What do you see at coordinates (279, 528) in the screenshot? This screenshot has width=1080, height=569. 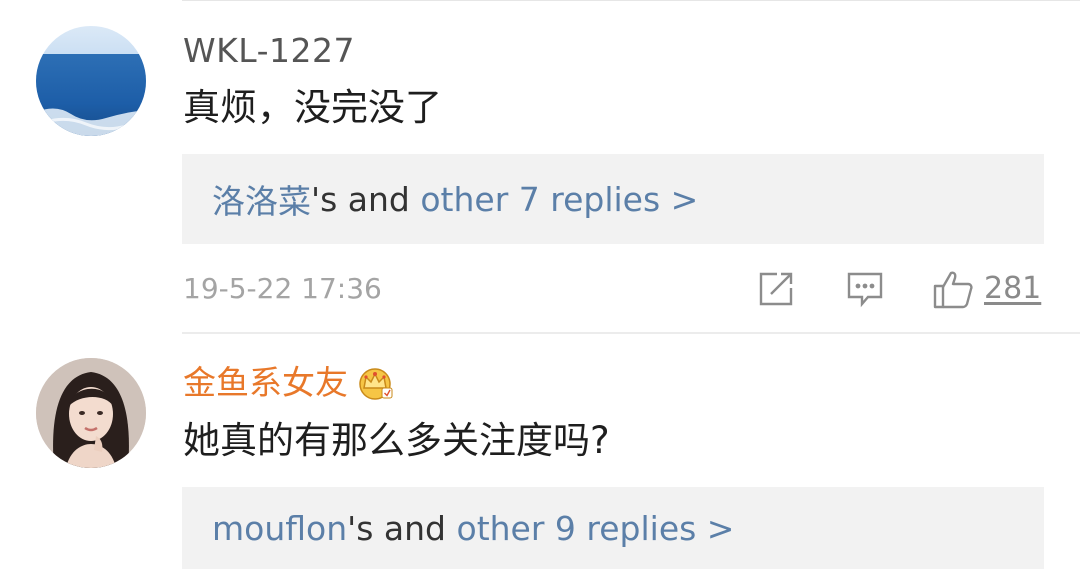 I see `first-replier-link: mouflon` at bounding box center [279, 528].